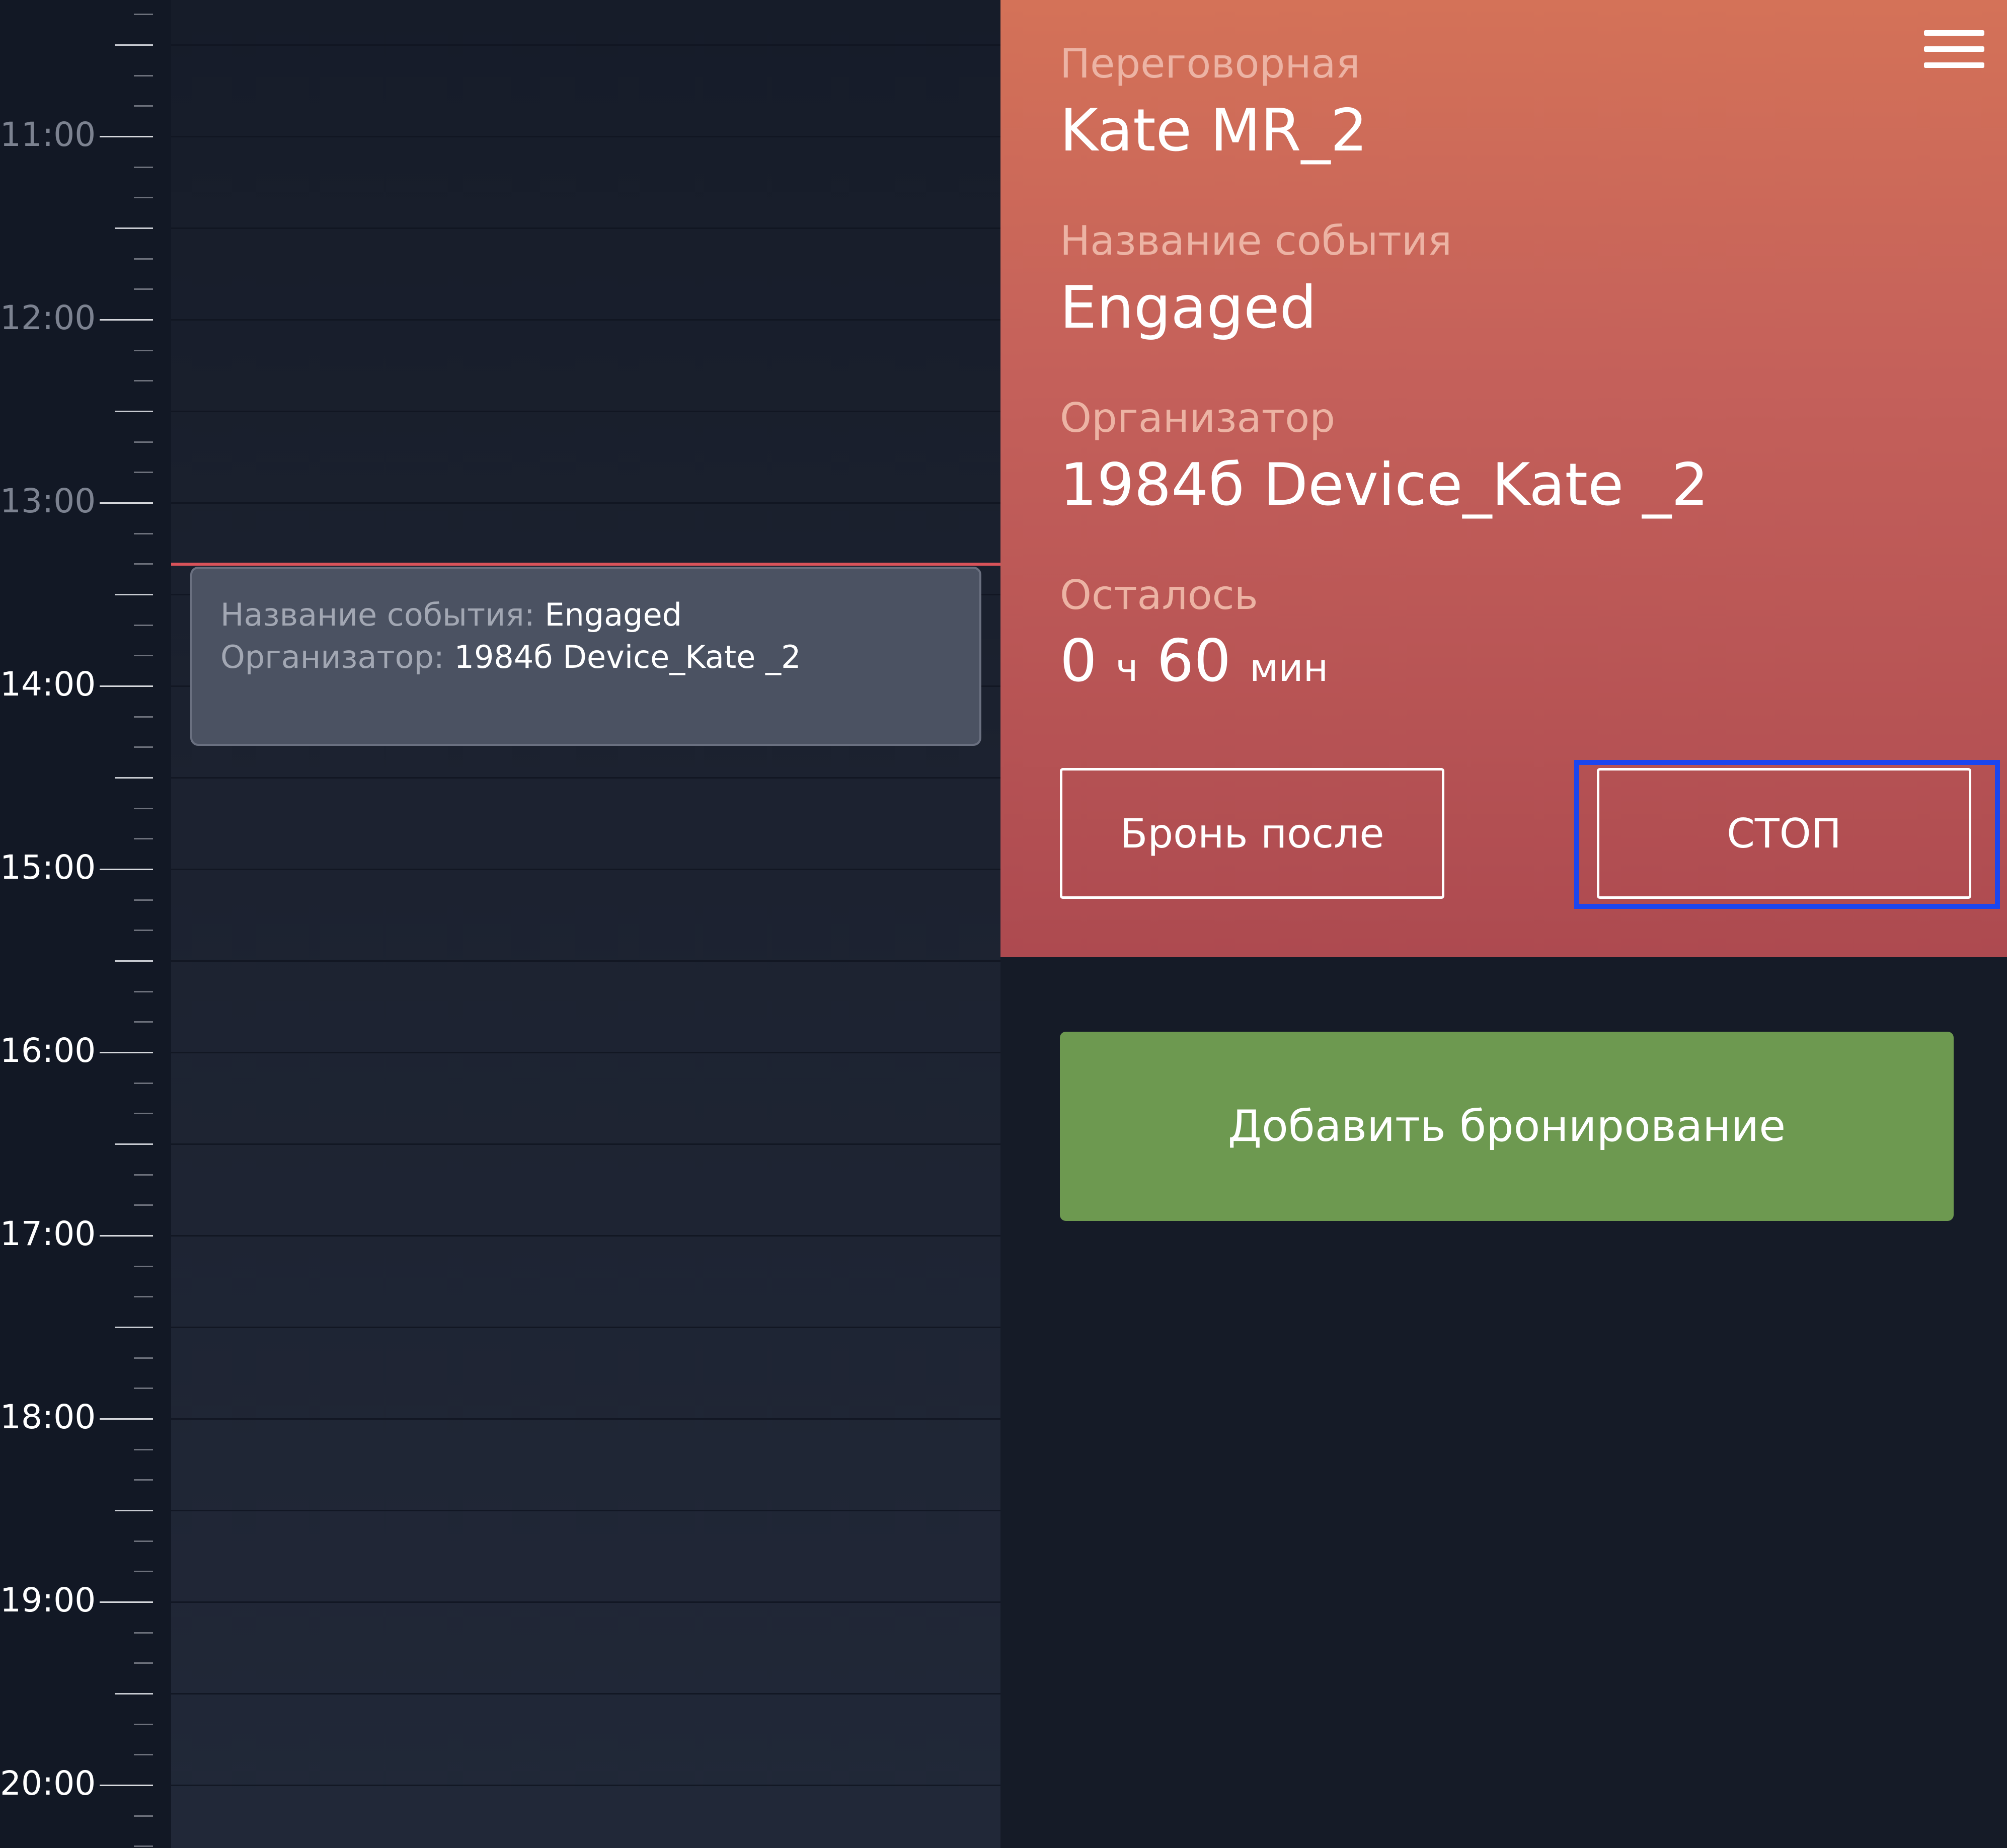 The height and width of the screenshot is (1848, 2007). Describe the element at coordinates (1078, 661) in the screenshot. I see `remaining-hours: 0` at that location.